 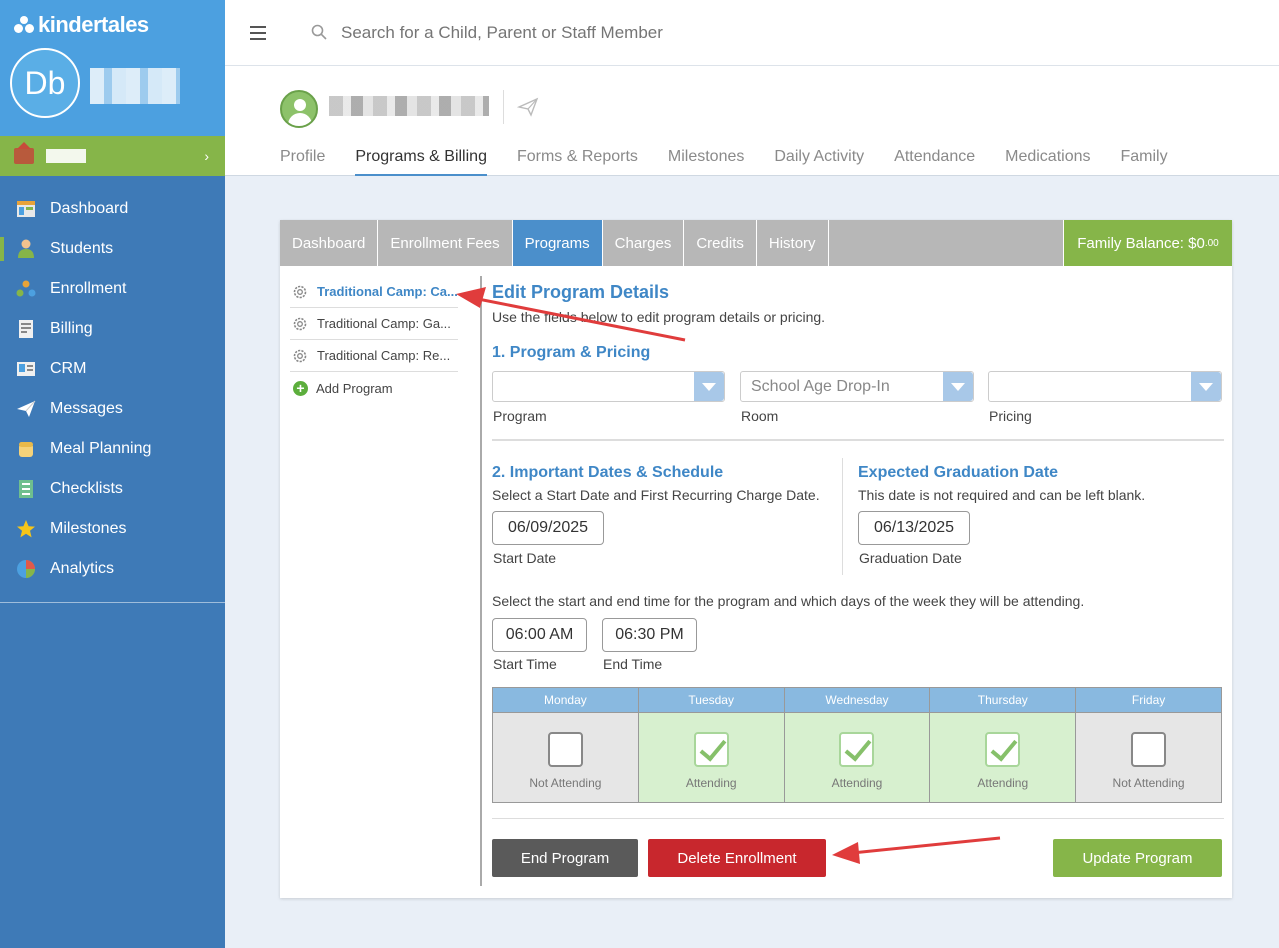 I want to click on update-program-button: Update Program, so click(x=1137, y=858).